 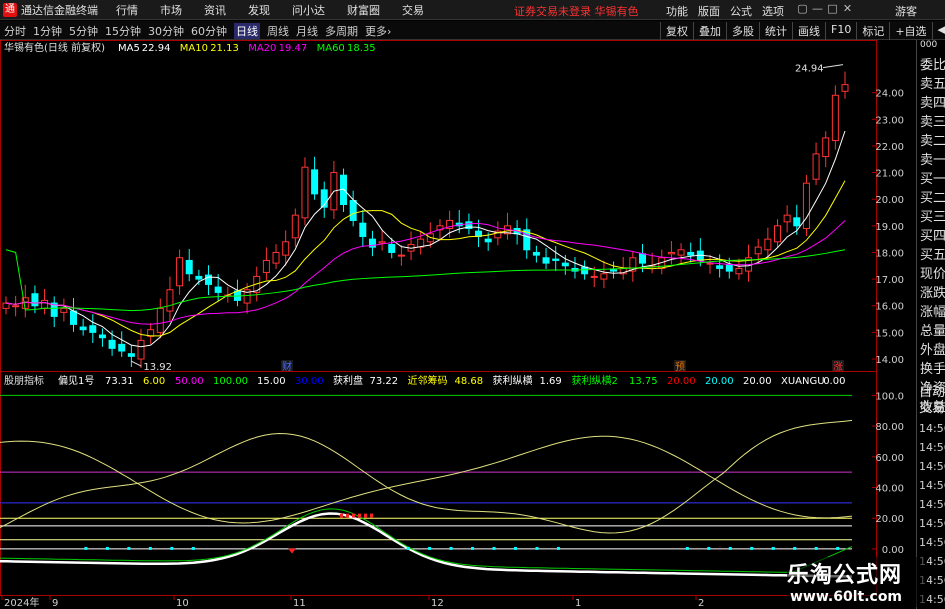 What do you see at coordinates (83, 31) in the screenshot?
I see `period-tab: 5分钟` at bounding box center [83, 31].